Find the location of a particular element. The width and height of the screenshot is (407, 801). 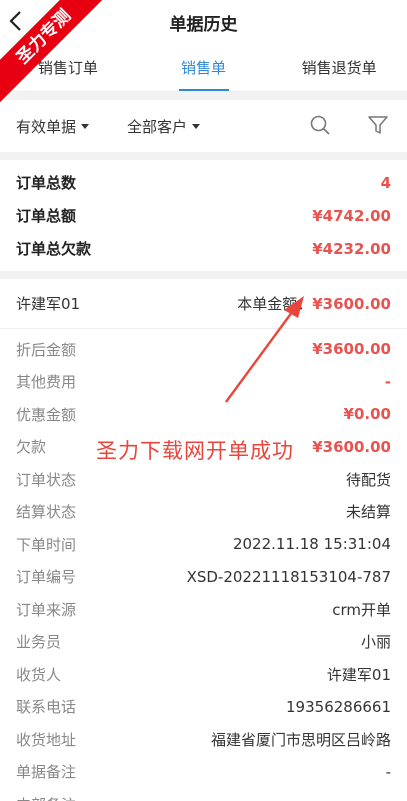

annotation-text: 圣力下载网开单成功 is located at coordinates (195, 451).